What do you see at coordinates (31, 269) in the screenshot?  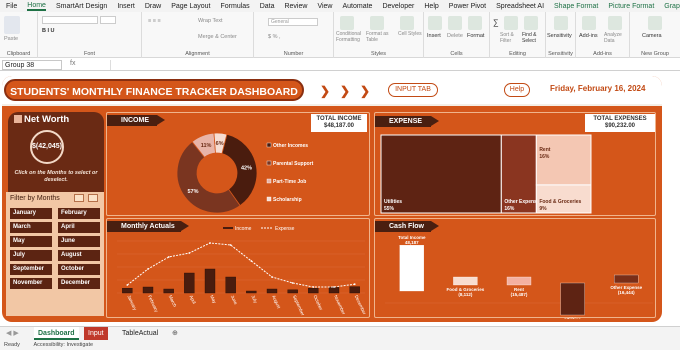 I see `month-button-september: September` at bounding box center [31, 269].